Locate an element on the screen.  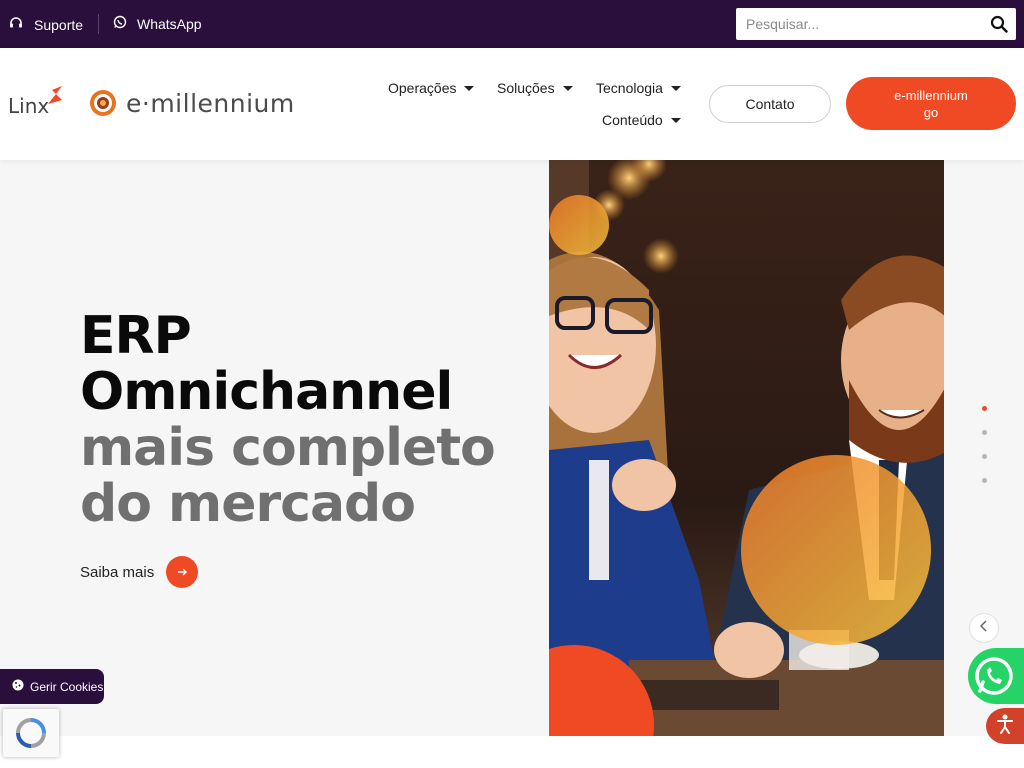
headset-icon is located at coordinates (16, 24).